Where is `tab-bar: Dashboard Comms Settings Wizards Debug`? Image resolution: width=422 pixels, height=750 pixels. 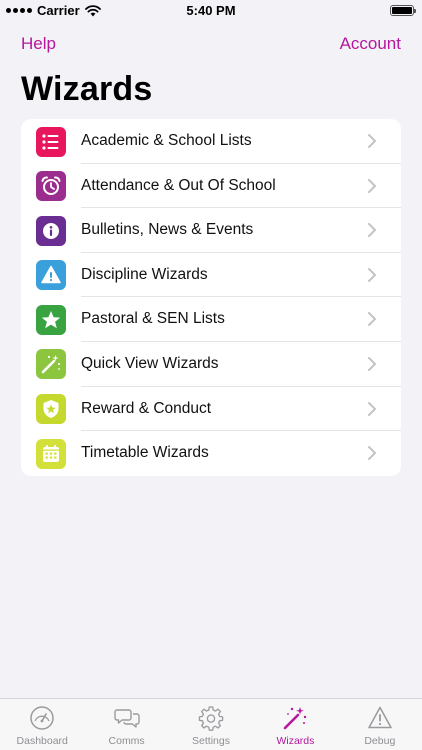
tab-bar: Dashboard Comms Settings Wizards Debug is located at coordinates (211, 724).